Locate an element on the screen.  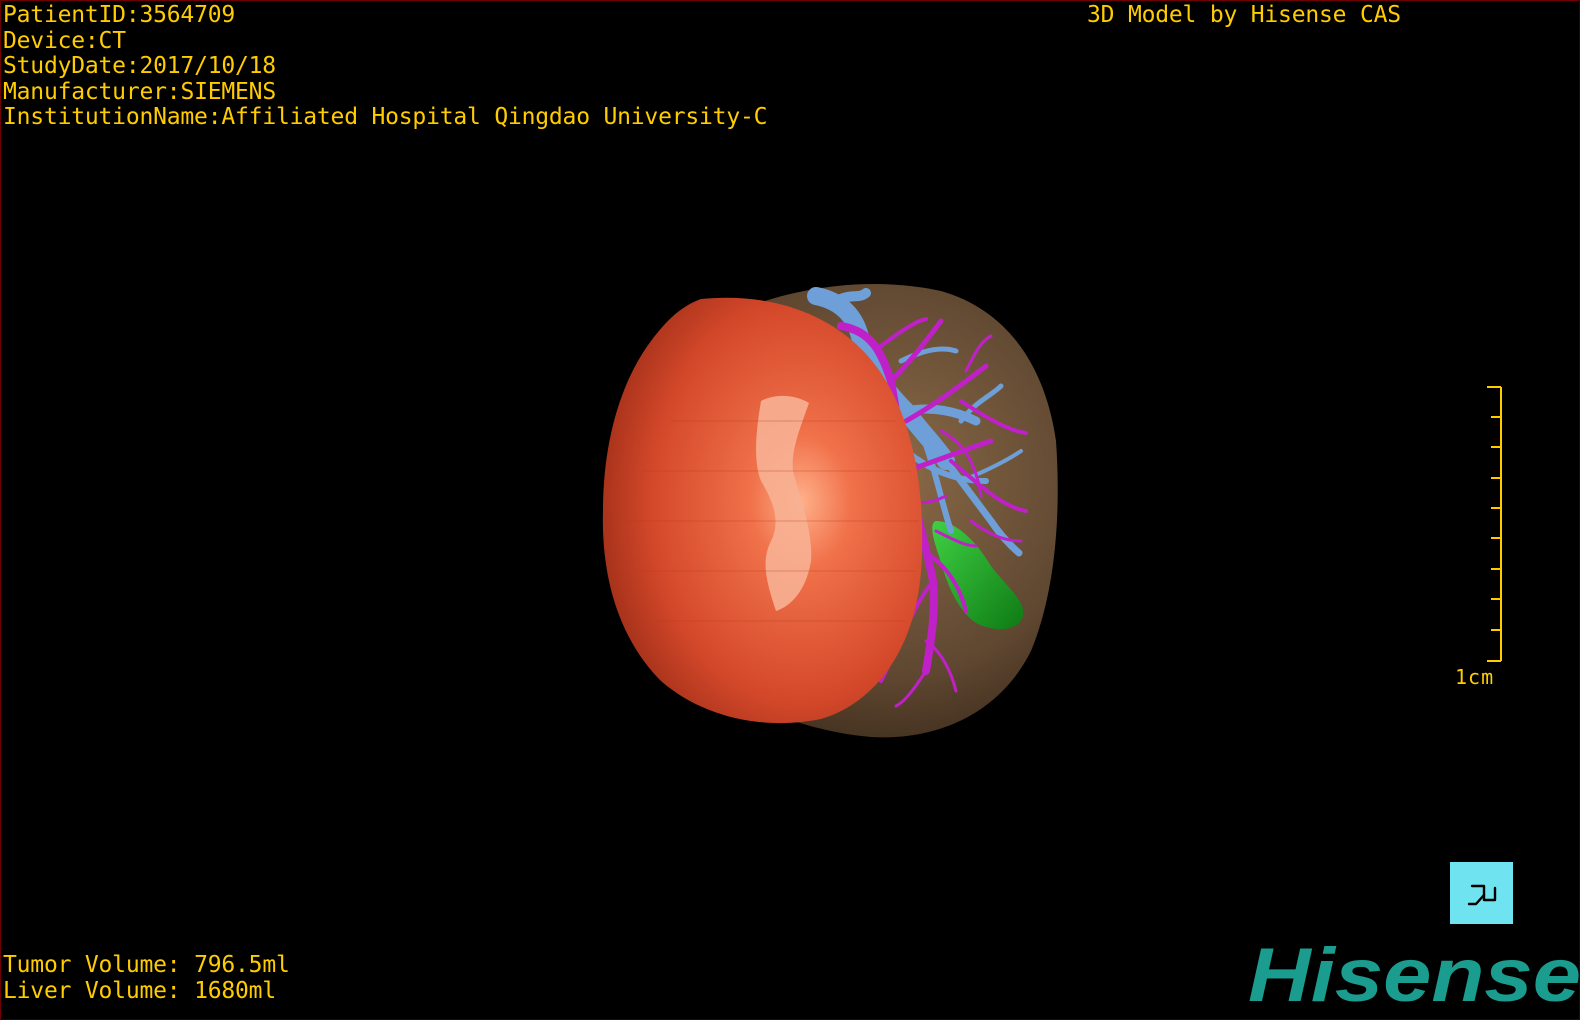
hisense-logo-text: Hisense is located at coordinates (1414, 974).